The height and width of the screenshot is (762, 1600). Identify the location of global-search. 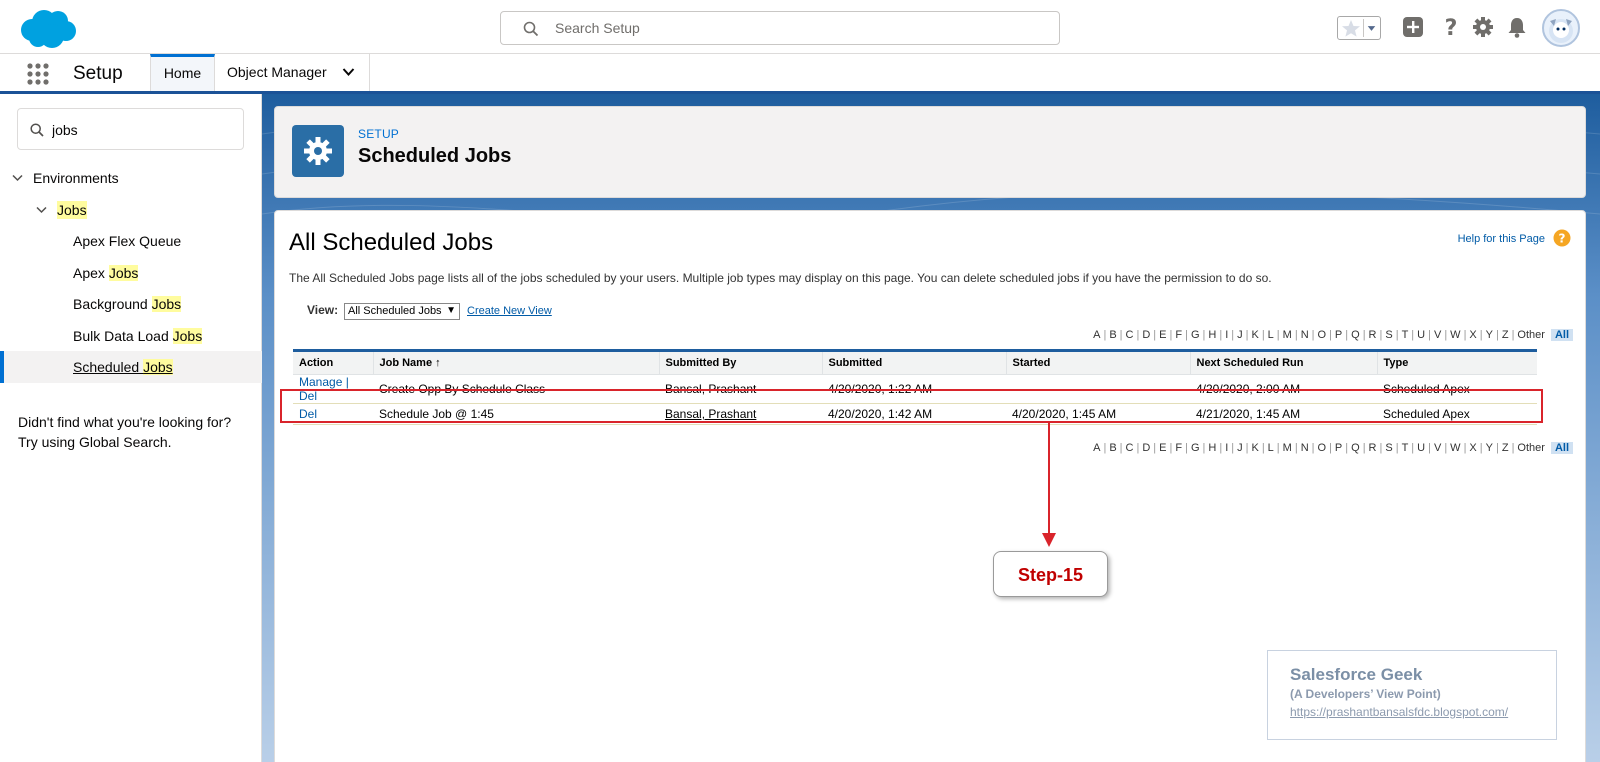
(780, 28).